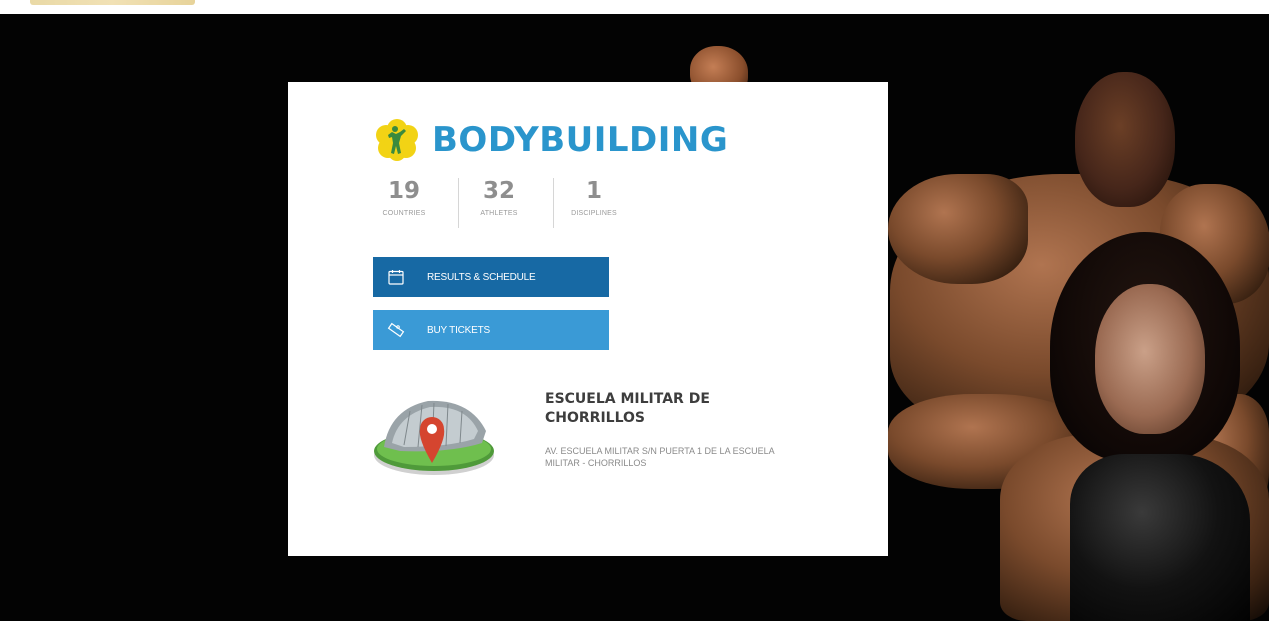  I want to click on sport-header: BODYBUILDING, so click(551, 140).